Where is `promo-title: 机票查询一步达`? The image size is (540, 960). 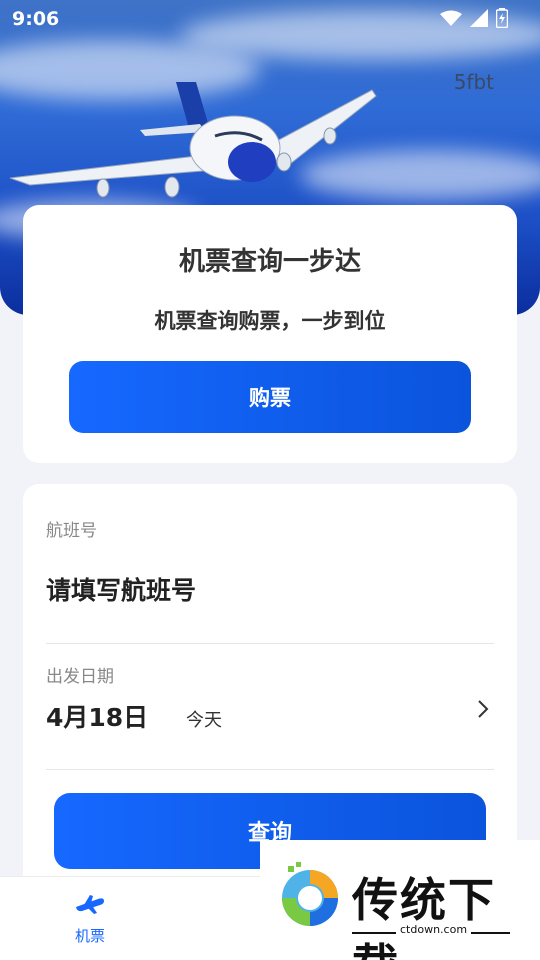
promo-title: 机票查询一步达 is located at coordinates (269, 262).